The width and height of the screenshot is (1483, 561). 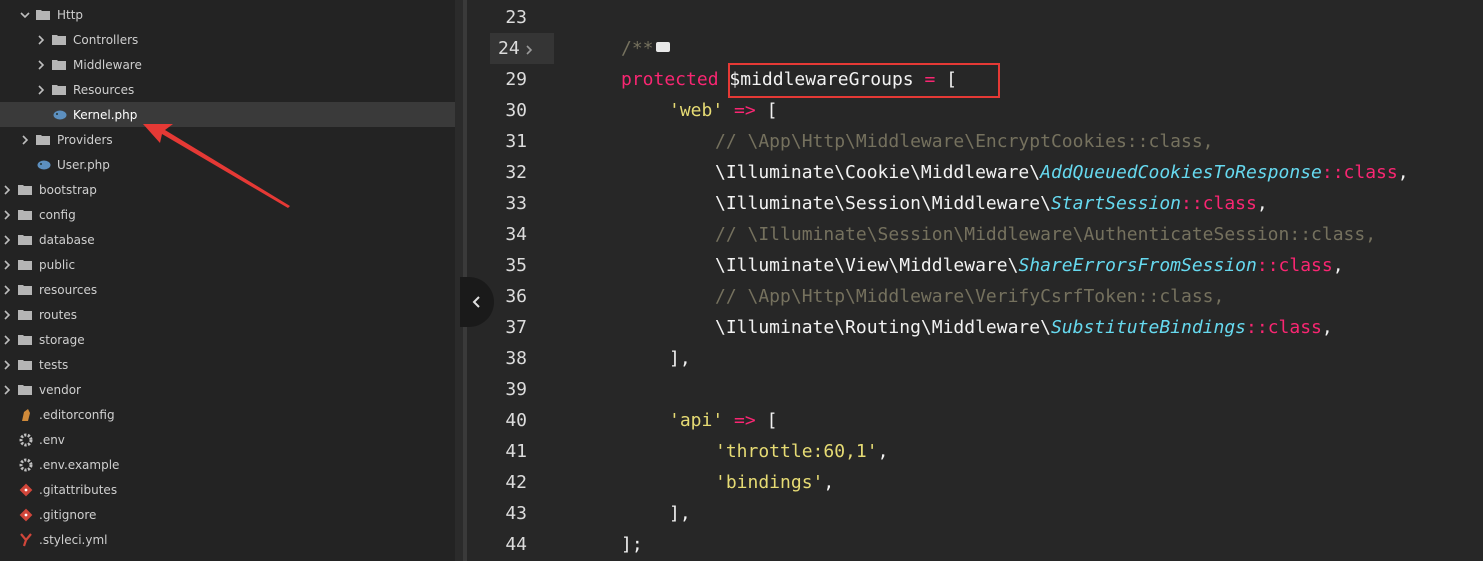 I want to click on line-number: 23, so click(x=497, y=17).